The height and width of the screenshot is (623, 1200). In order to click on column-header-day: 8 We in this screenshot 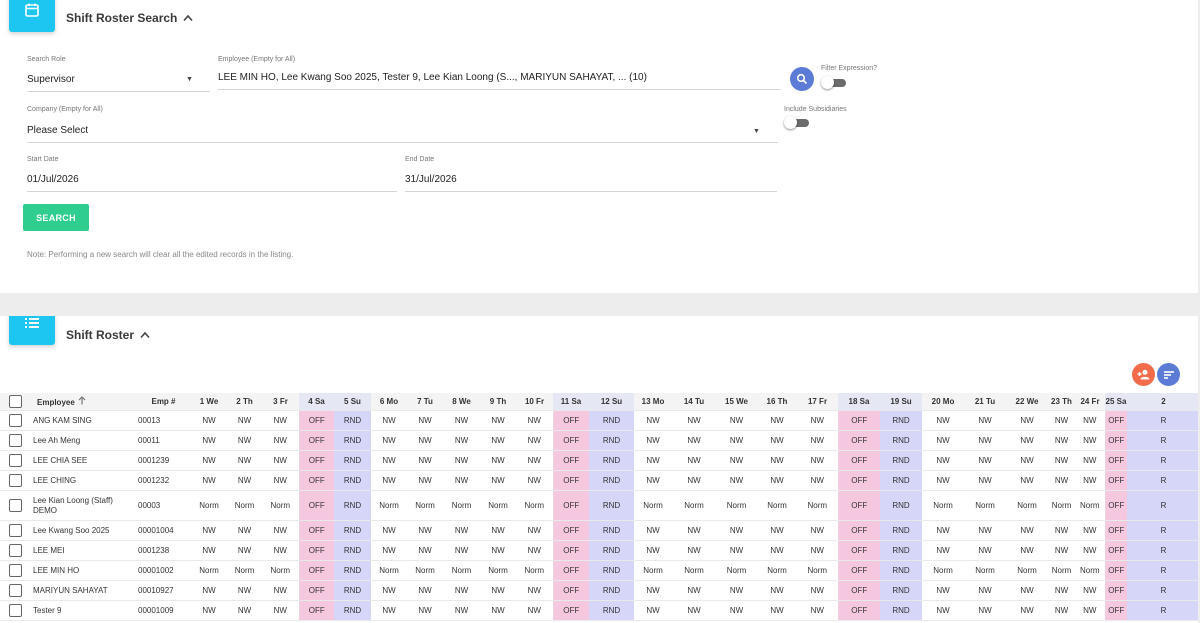, I will do `click(461, 402)`.